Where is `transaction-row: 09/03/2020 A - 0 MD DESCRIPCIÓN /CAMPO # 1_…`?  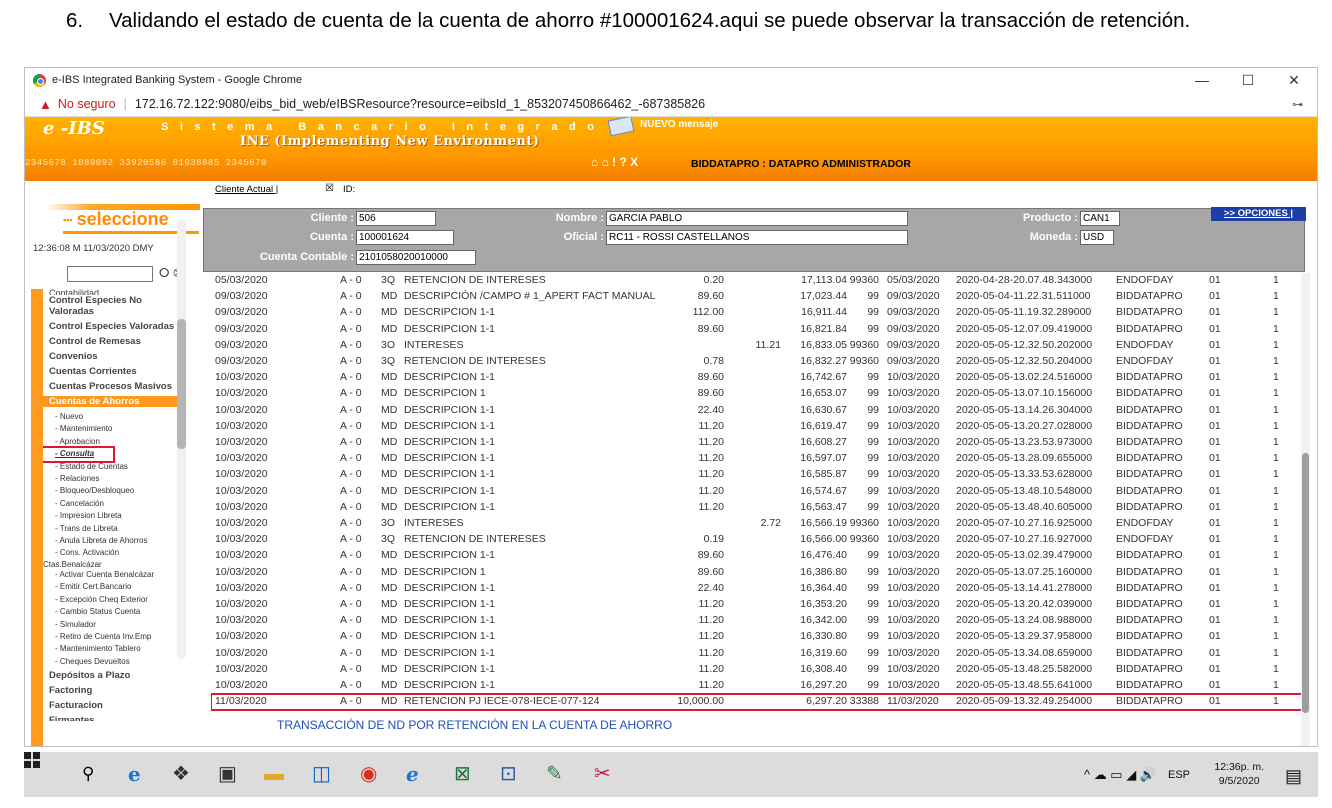 transaction-row: 09/03/2020 A - 0 MD DESCRIPCIÓN /CAMPO # 1_… is located at coordinates (760, 297).